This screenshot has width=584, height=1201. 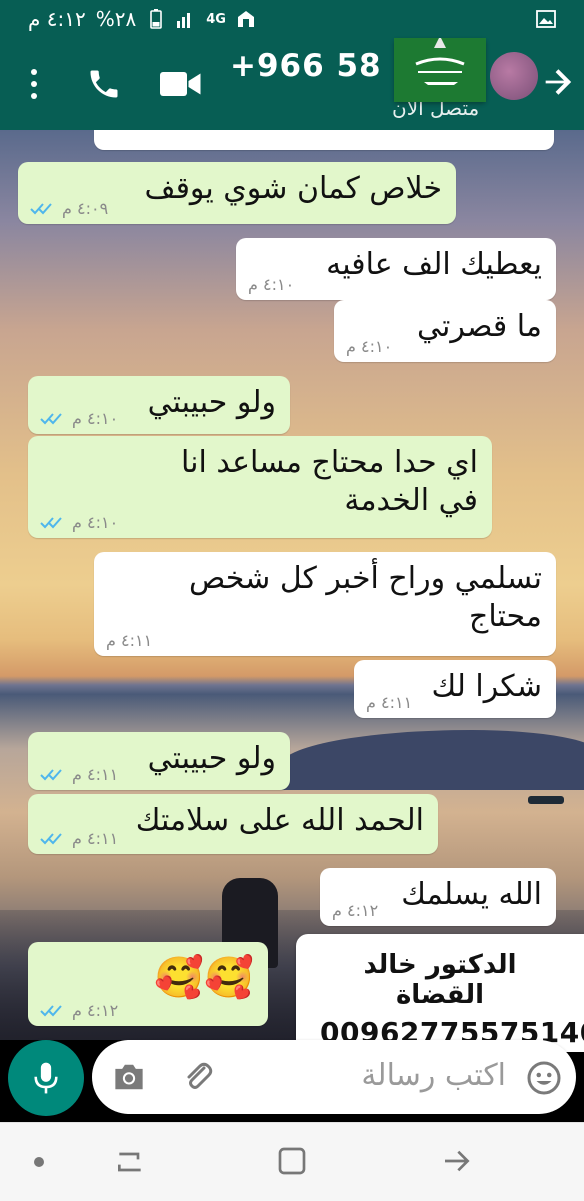 What do you see at coordinates (233, 824) in the screenshot?
I see `message-bubble: الحمد الله على سلامتك ٤:١١ م` at bounding box center [233, 824].